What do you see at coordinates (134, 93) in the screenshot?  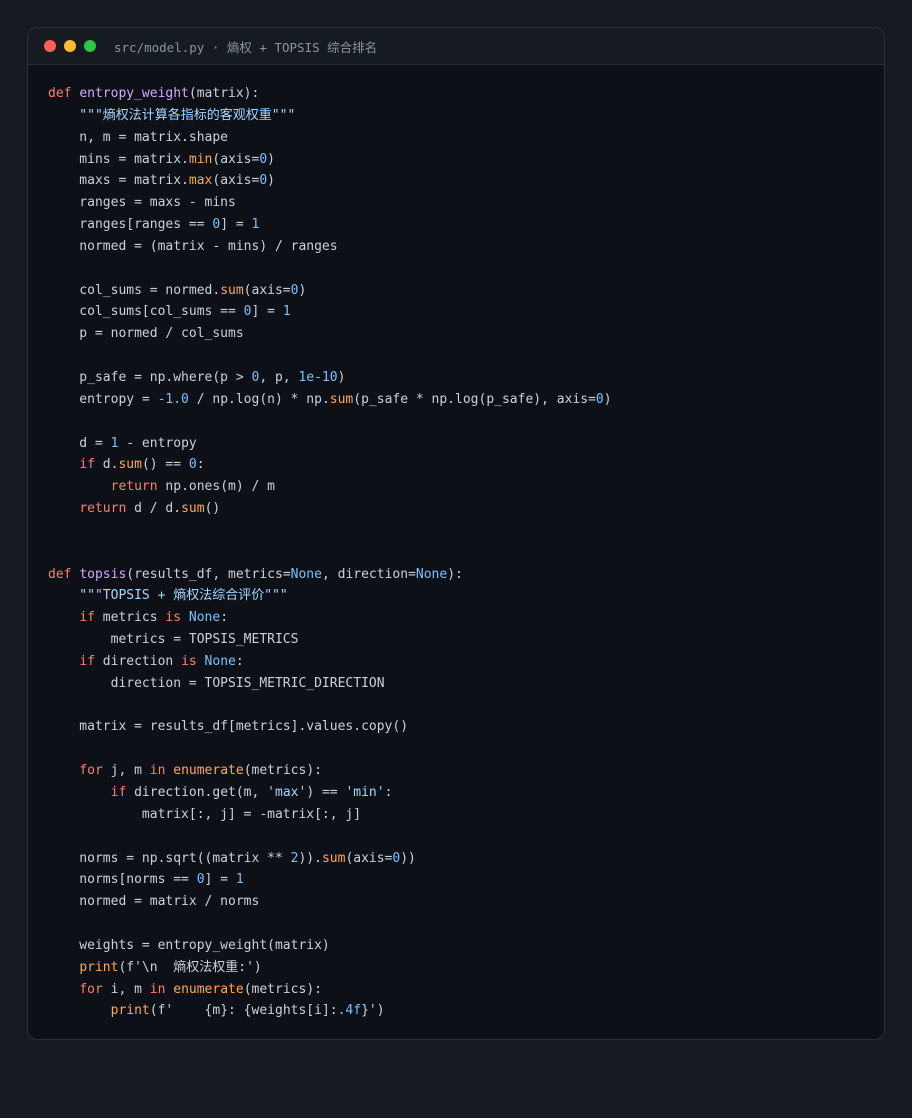 I see `code-token: entropy_weight` at bounding box center [134, 93].